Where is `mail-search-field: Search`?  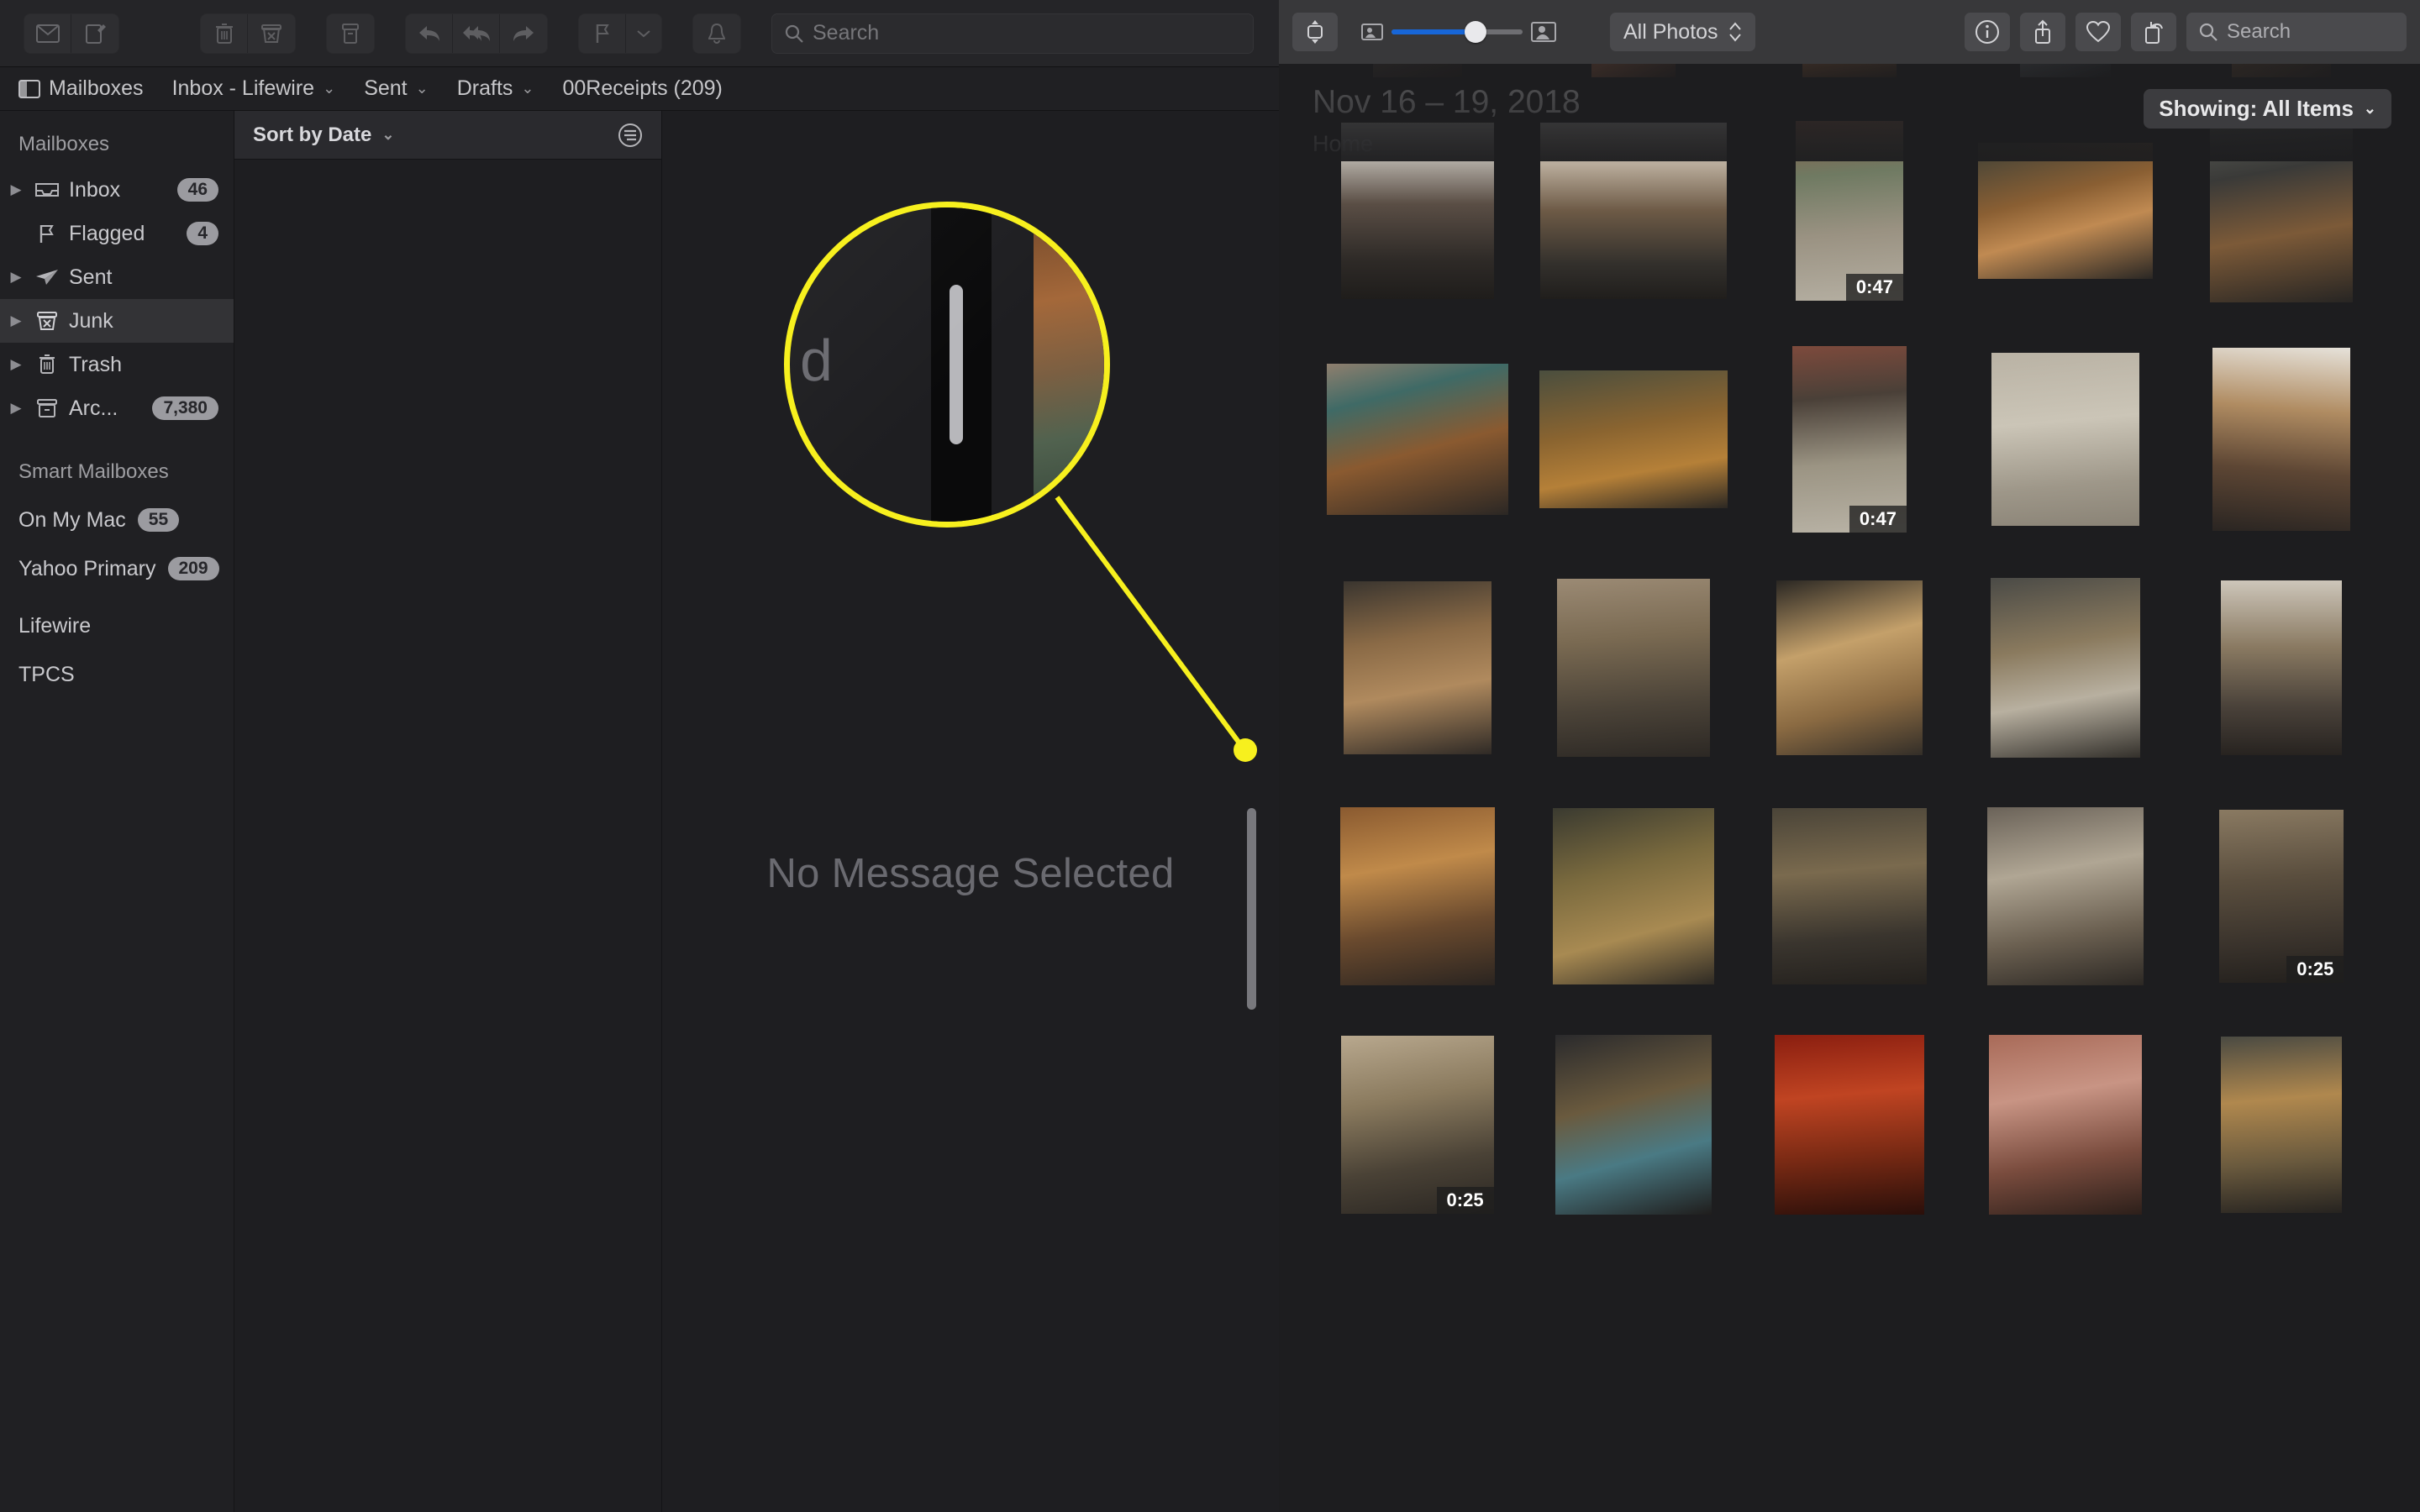 mail-search-field: Search is located at coordinates (1013, 33).